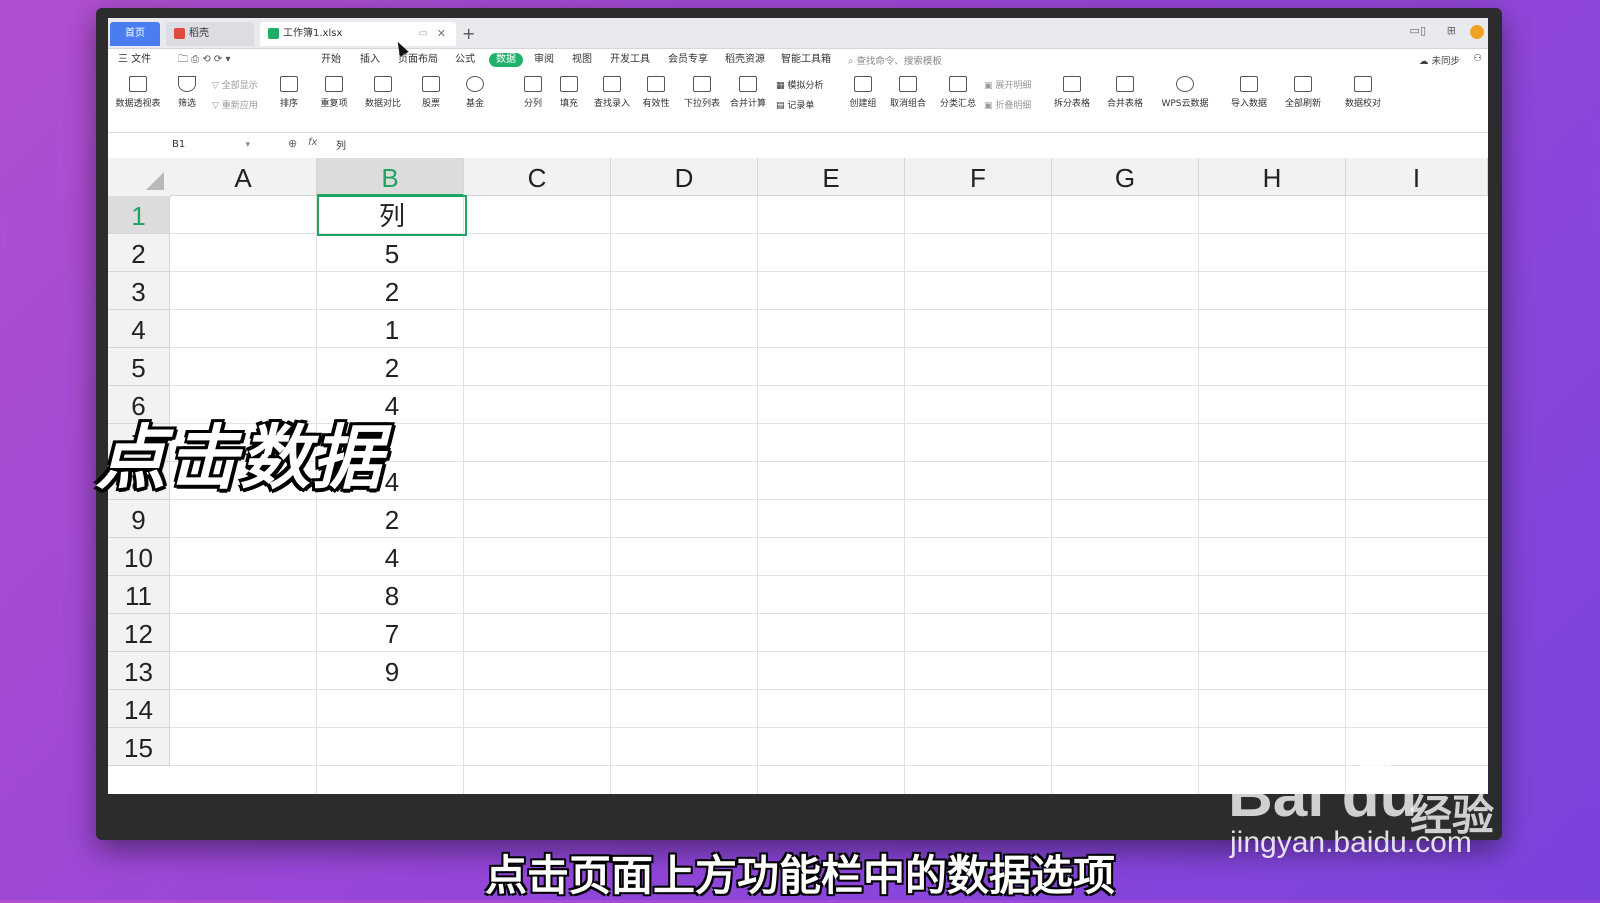 The height and width of the screenshot is (903, 1600). What do you see at coordinates (210, 34) in the screenshot?
I see `tab-daoke: 稻壳` at bounding box center [210, 34].